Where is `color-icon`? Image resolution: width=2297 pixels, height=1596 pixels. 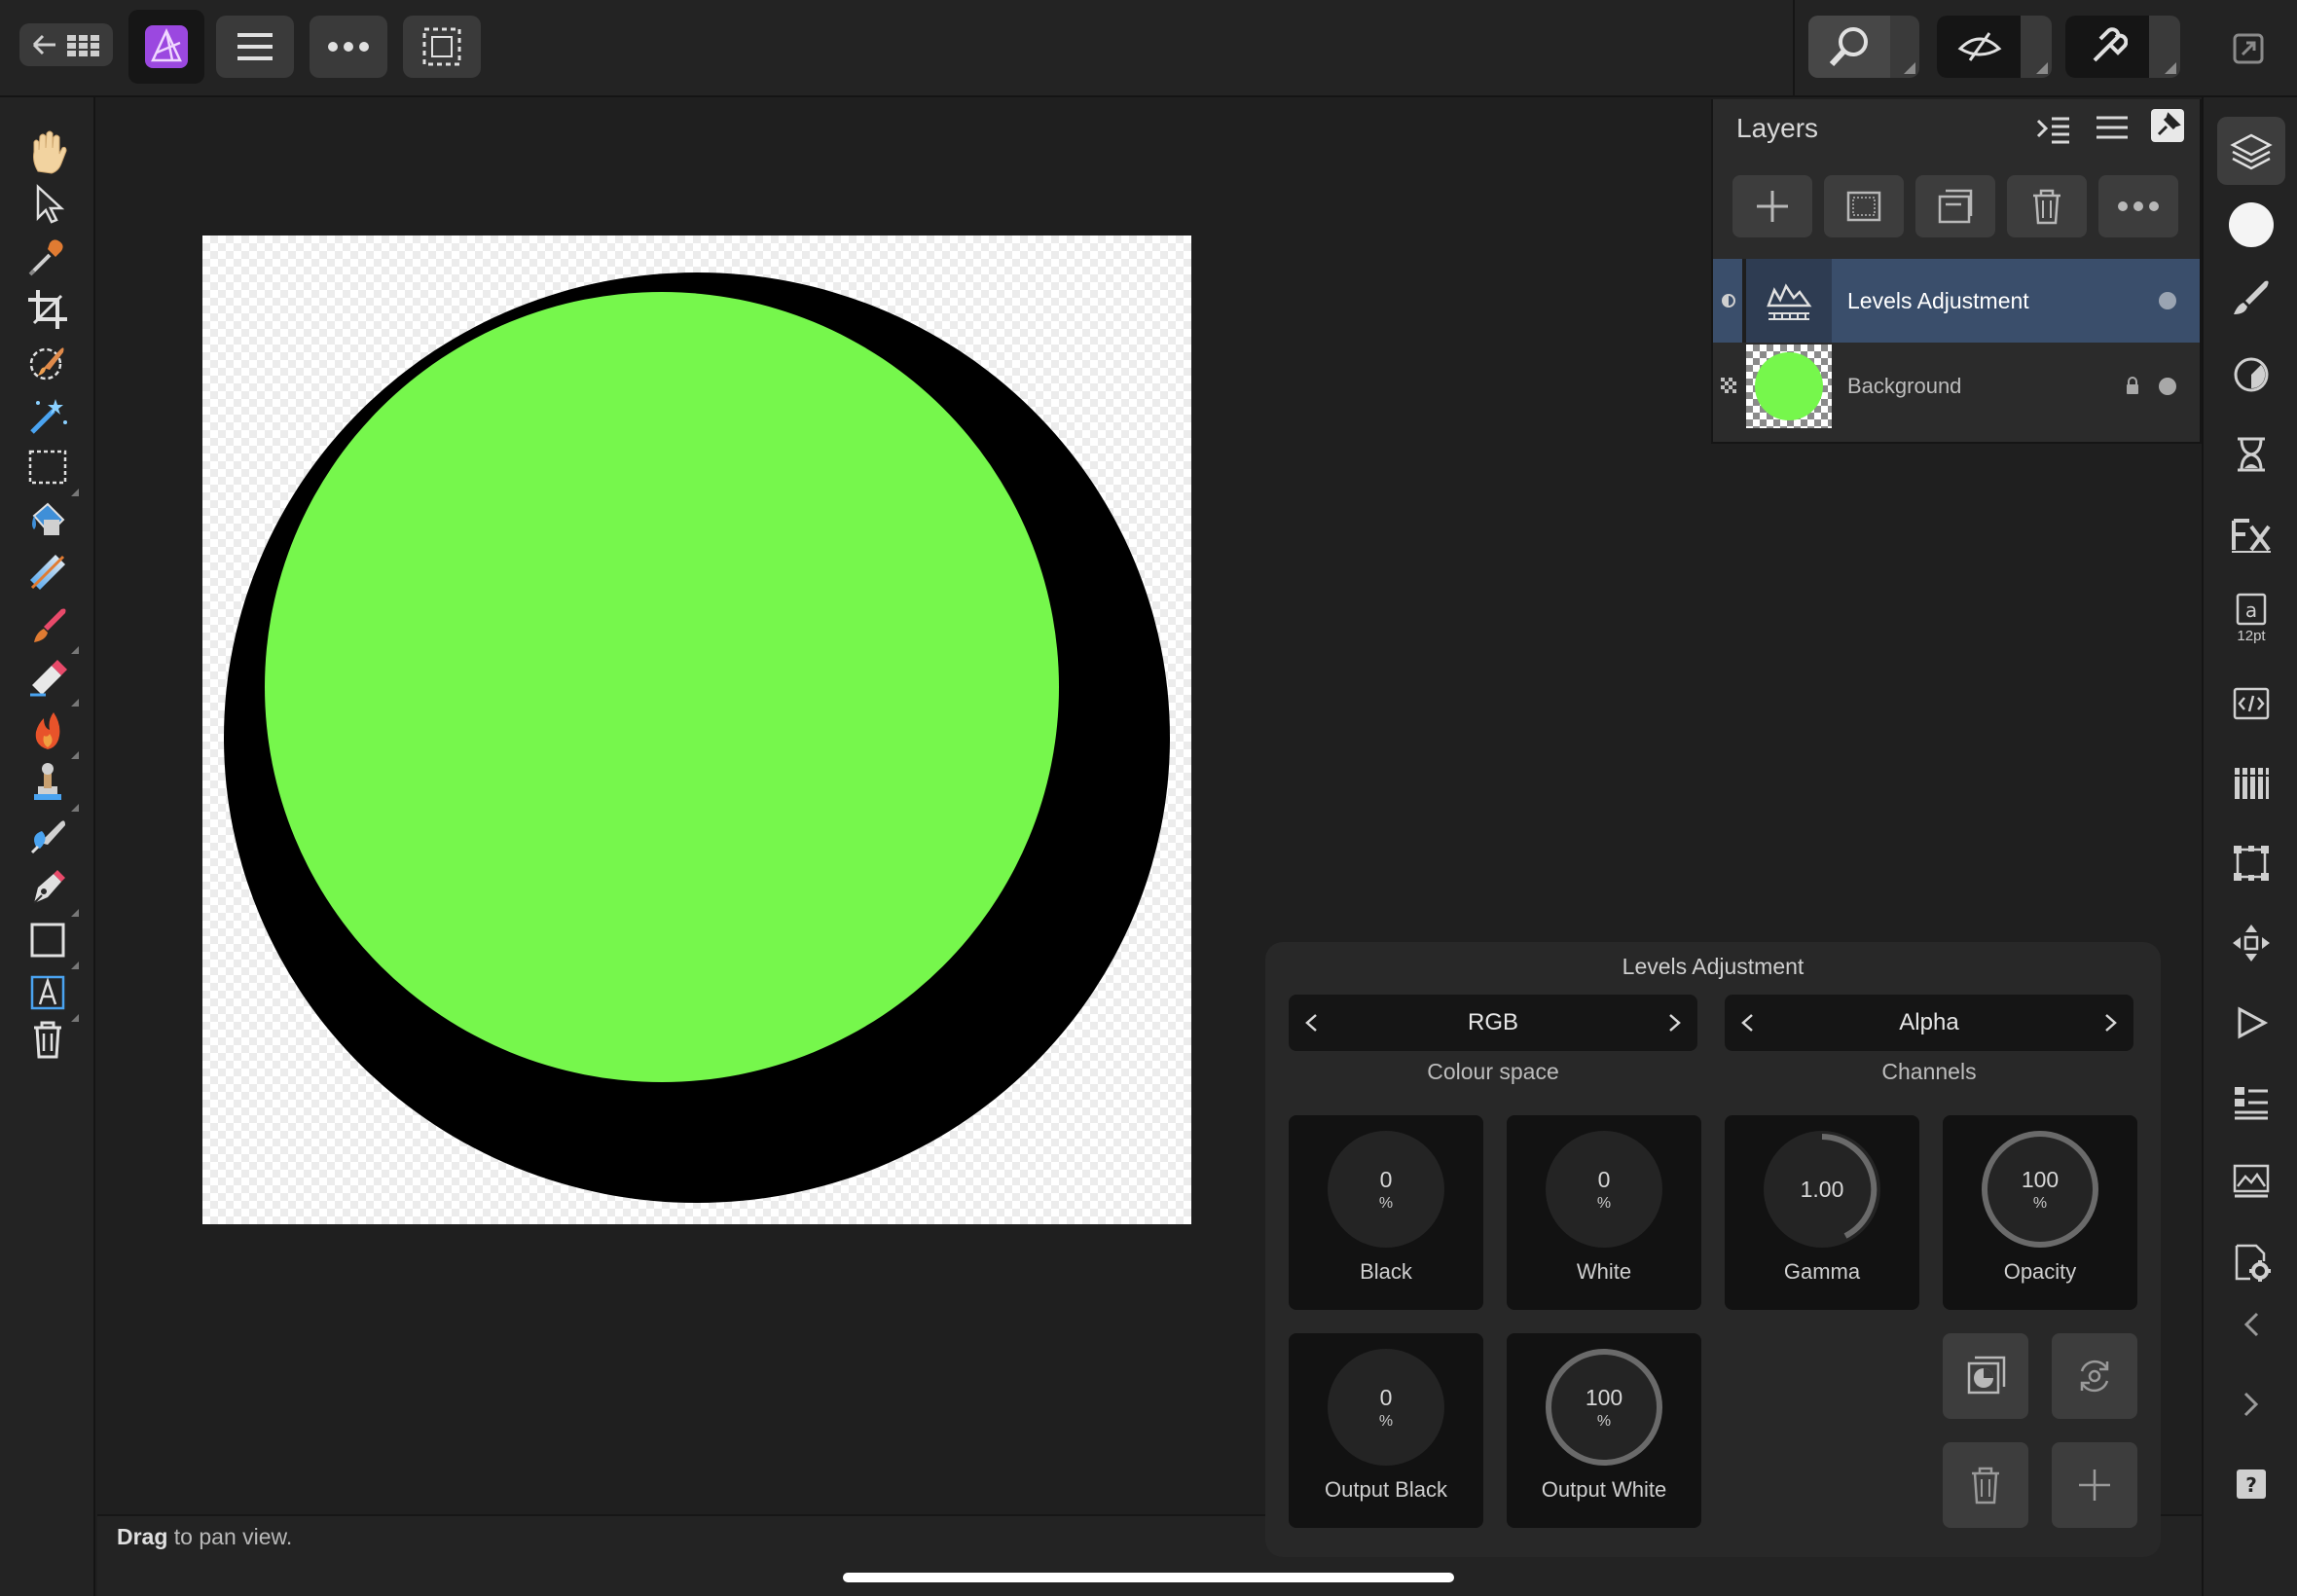 color-icon is located at coordinates (2251, 224).